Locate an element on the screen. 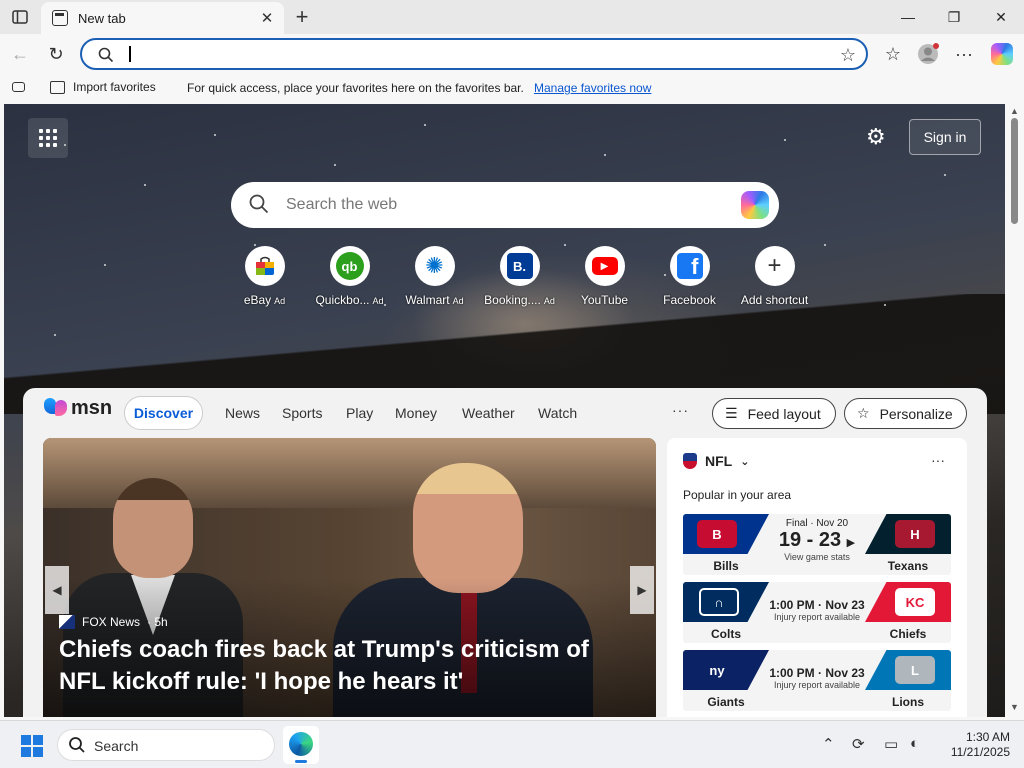 The width and height of the screenshot is (1024, 768). shortcut-ebay: eBay Ad is located at coordinates (264, 276).